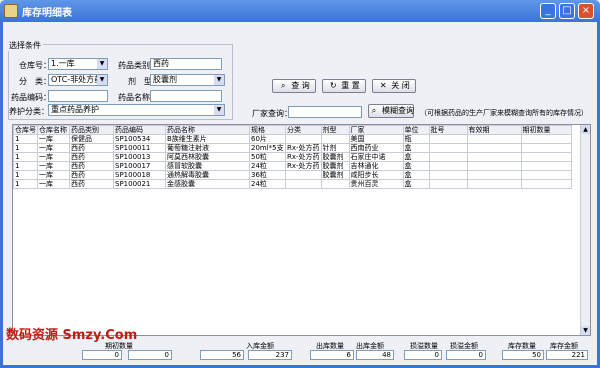 This screenshot has height=368, width=600. Describe the element at coordinates (294, 86) in the screenshot. I see `query-button: ⌕ 查 询` at that location.